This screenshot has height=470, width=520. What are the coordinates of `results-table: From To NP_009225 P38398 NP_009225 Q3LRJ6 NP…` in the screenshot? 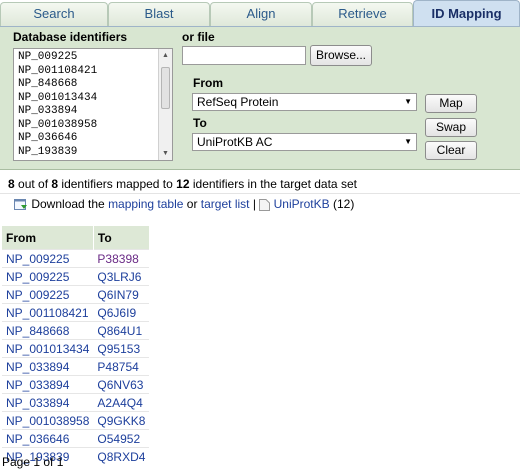 It's located at (76, 345).